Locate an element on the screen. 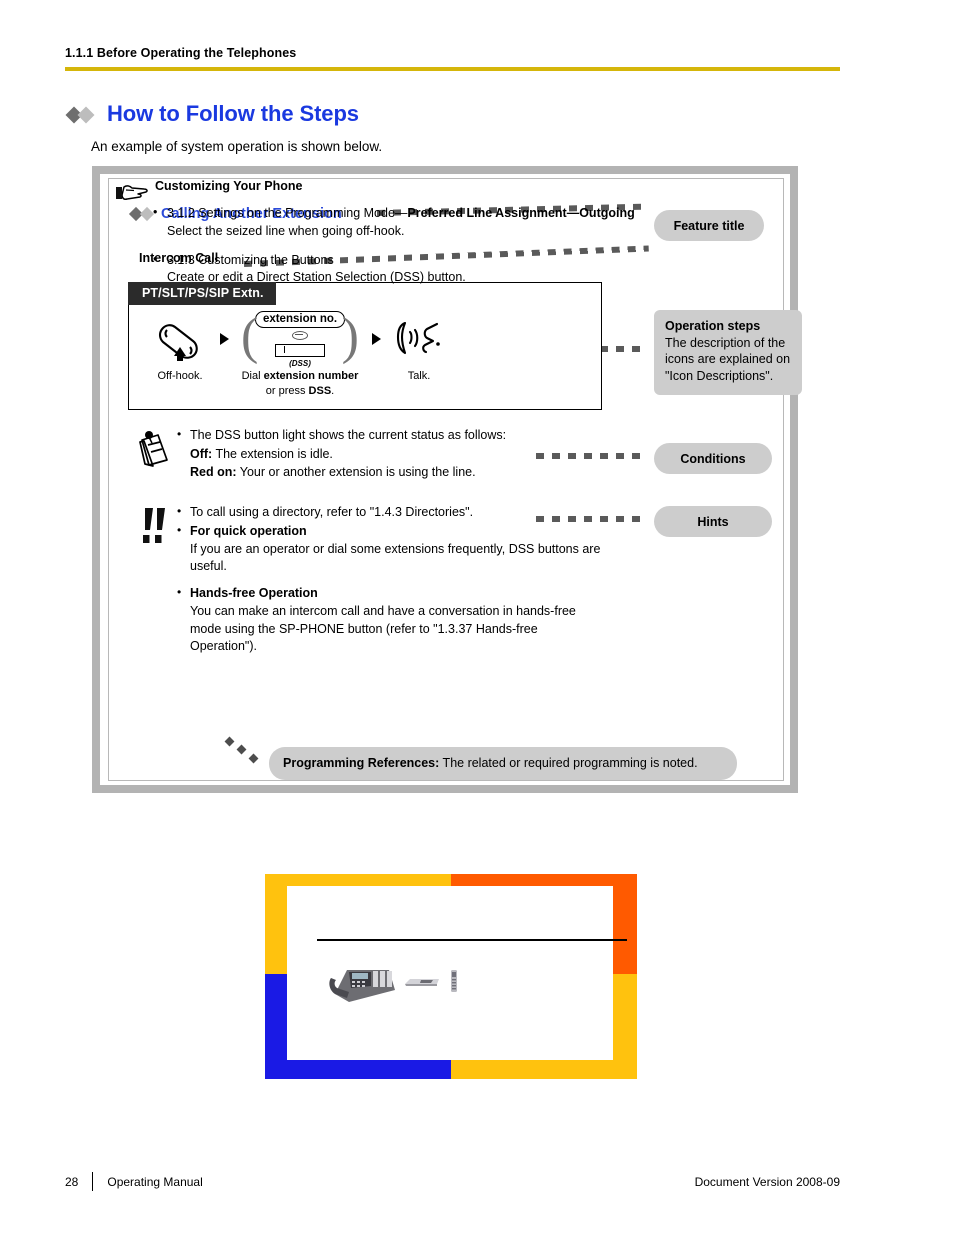 The width and height of the screenshot is (954, 1235). step-talk-caption: Talk. is located at coordinates (419, 376).